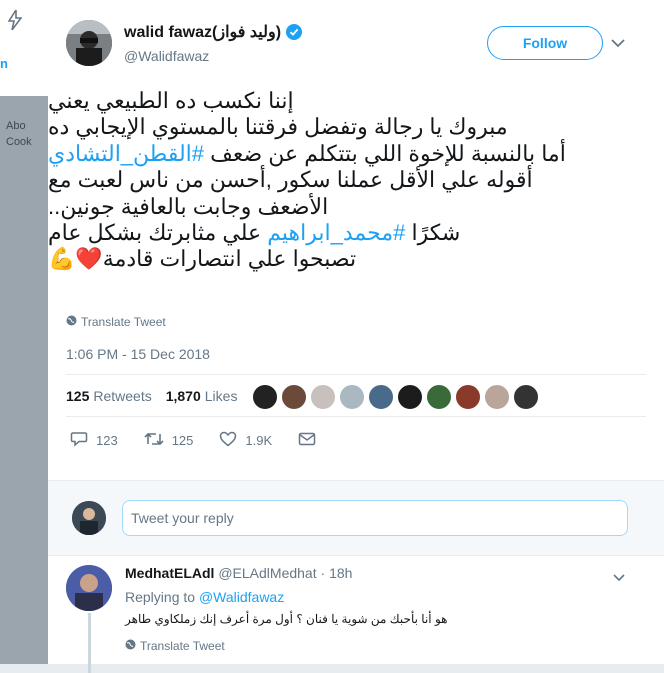 Image resolution: width=664 pixels, height=673 pixels. What do you see at coordinates (182, 440) in the screenshot?
I see `retweet-count: 125` at bounding box center [182, 440].